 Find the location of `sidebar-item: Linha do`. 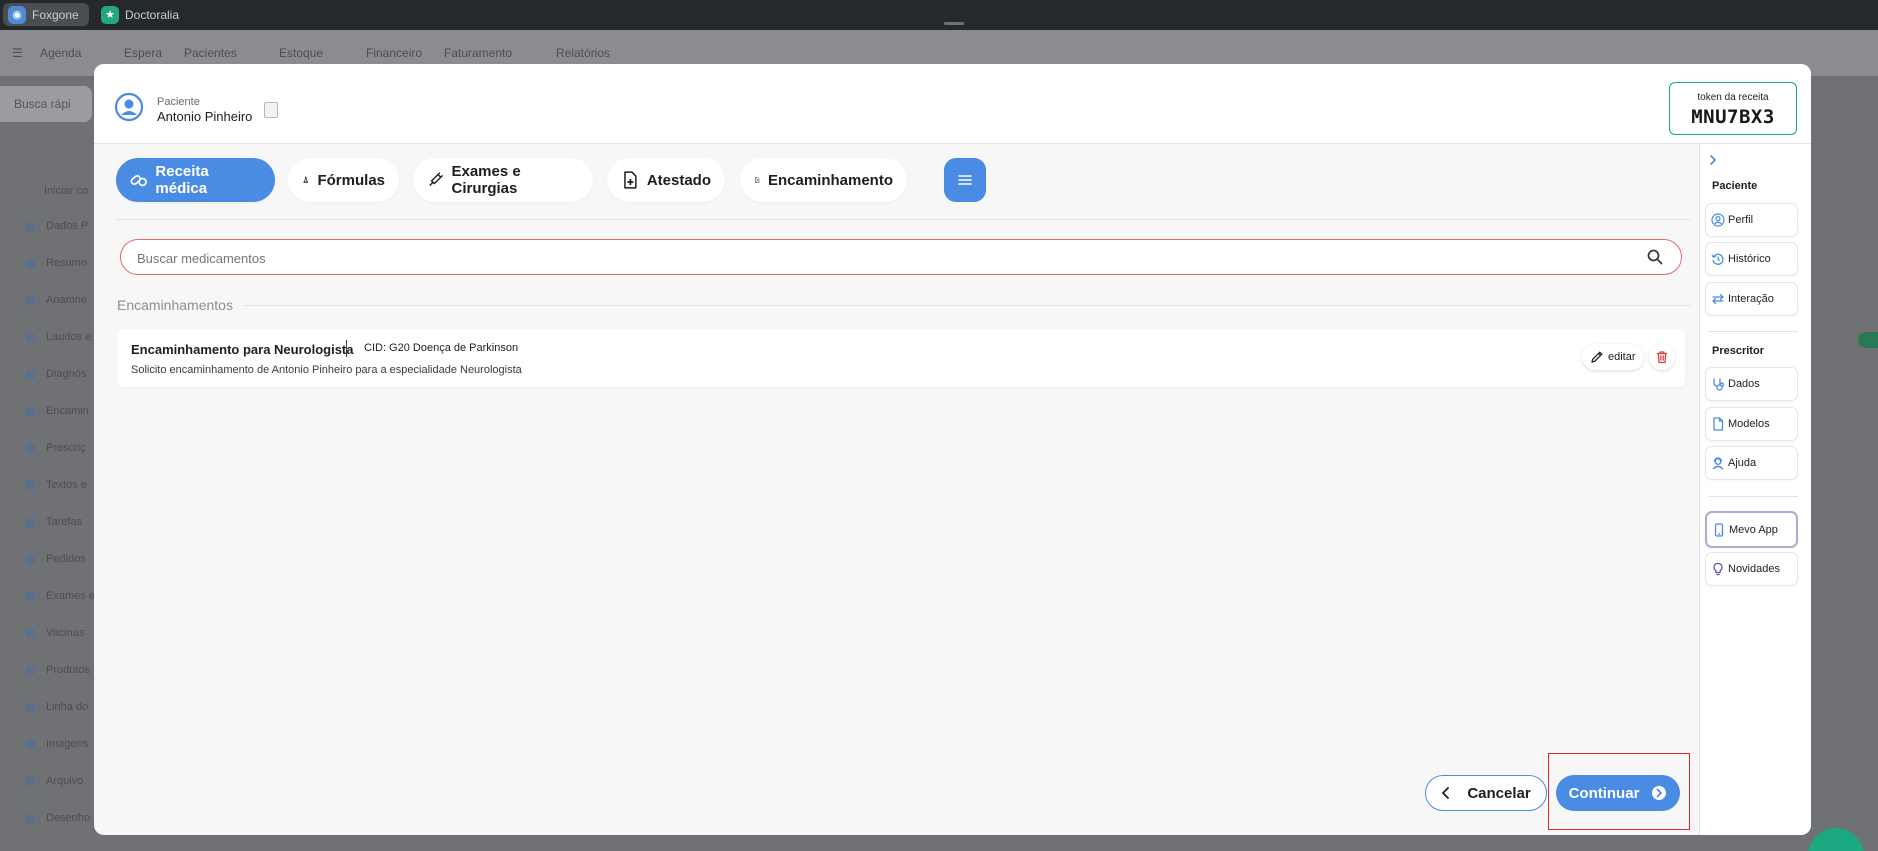

sidebar-item: Linha do is located at coordinates (67, 707).